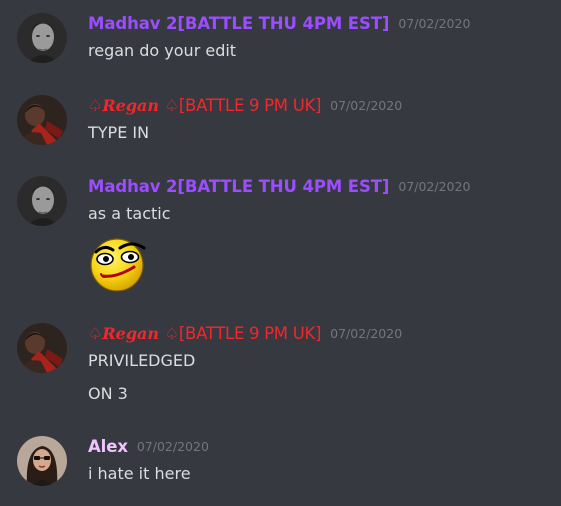 The width and height of the screenshot is (561, 506). I want to click on message-text: TYPE IN, so click(119, 132).